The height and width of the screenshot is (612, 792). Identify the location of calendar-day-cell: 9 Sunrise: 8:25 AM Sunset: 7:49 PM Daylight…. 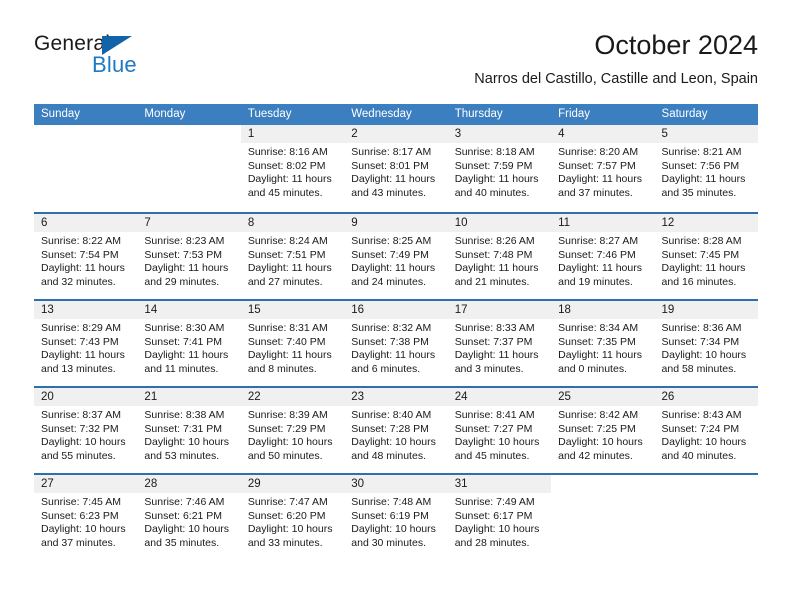
(396, 256).